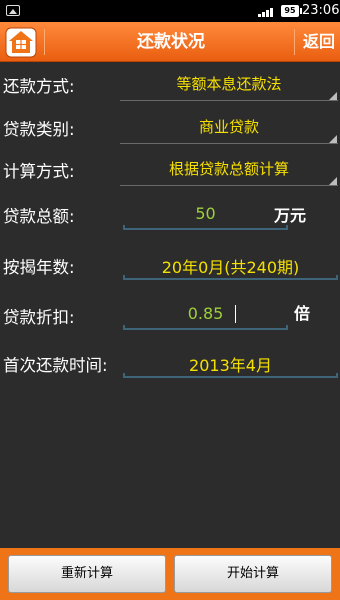  I want to click on calc-method-spinner: 根据贷款总额计算, so click(229, 169).